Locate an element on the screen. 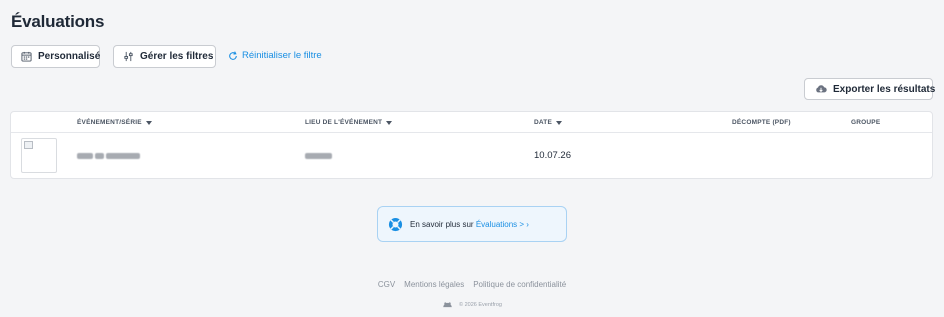 The height and width of the screenshot is (317, 944). manage-filters-button: Gérer les filtres is located at coordinates (164, 56).